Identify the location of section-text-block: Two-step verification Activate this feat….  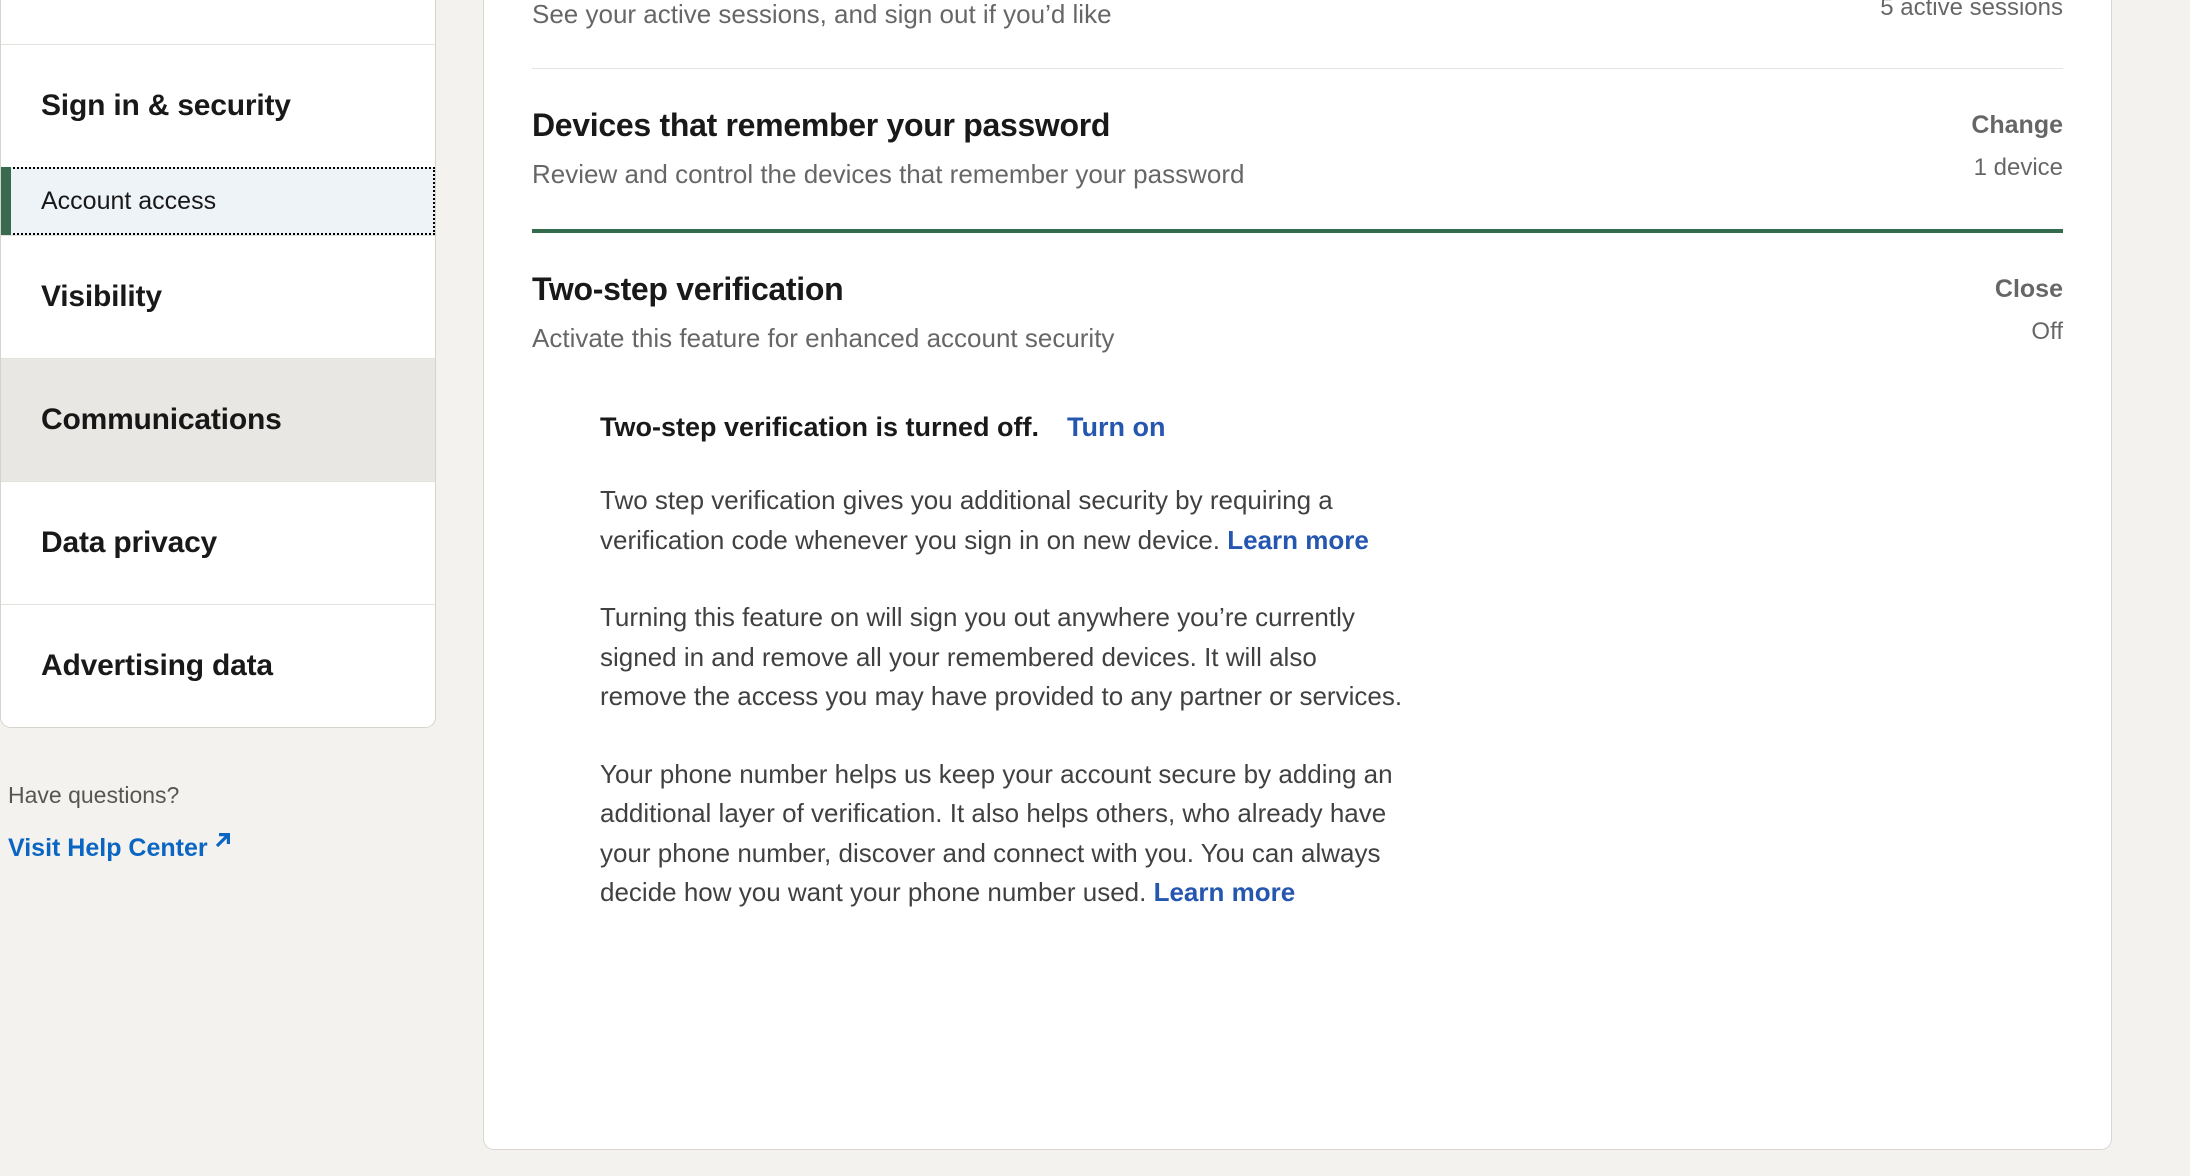
(823, 312).